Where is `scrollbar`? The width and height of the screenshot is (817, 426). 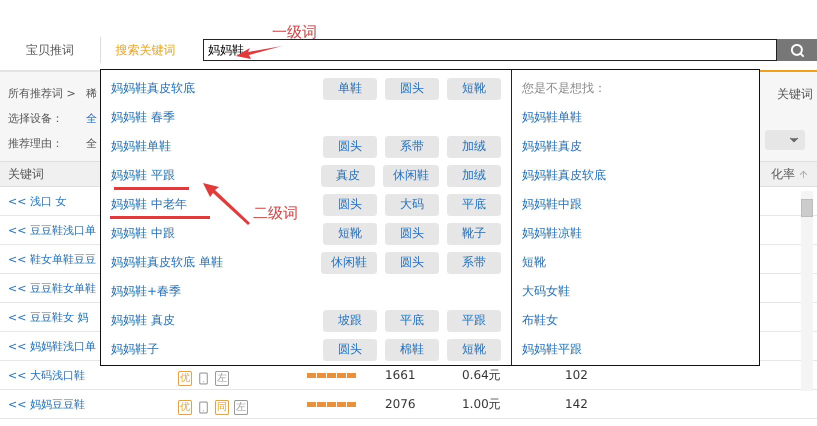 scrollbar is located at coordinates (807, 291).